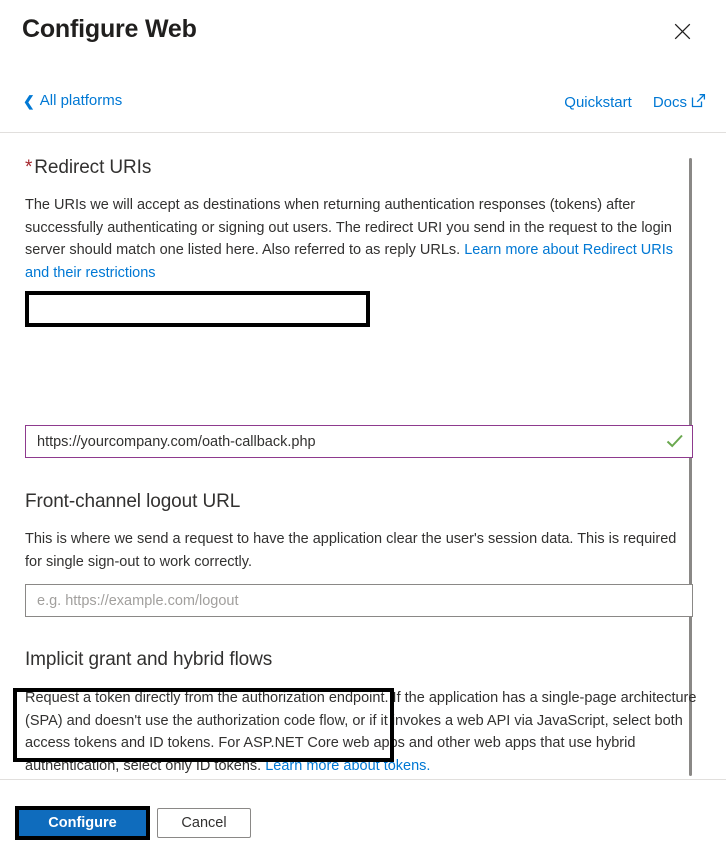 This screenshot has width=726, height=861. Describe the element at coordinates (29, 167) in the screenshot. I see `required-marker: *` at that location.